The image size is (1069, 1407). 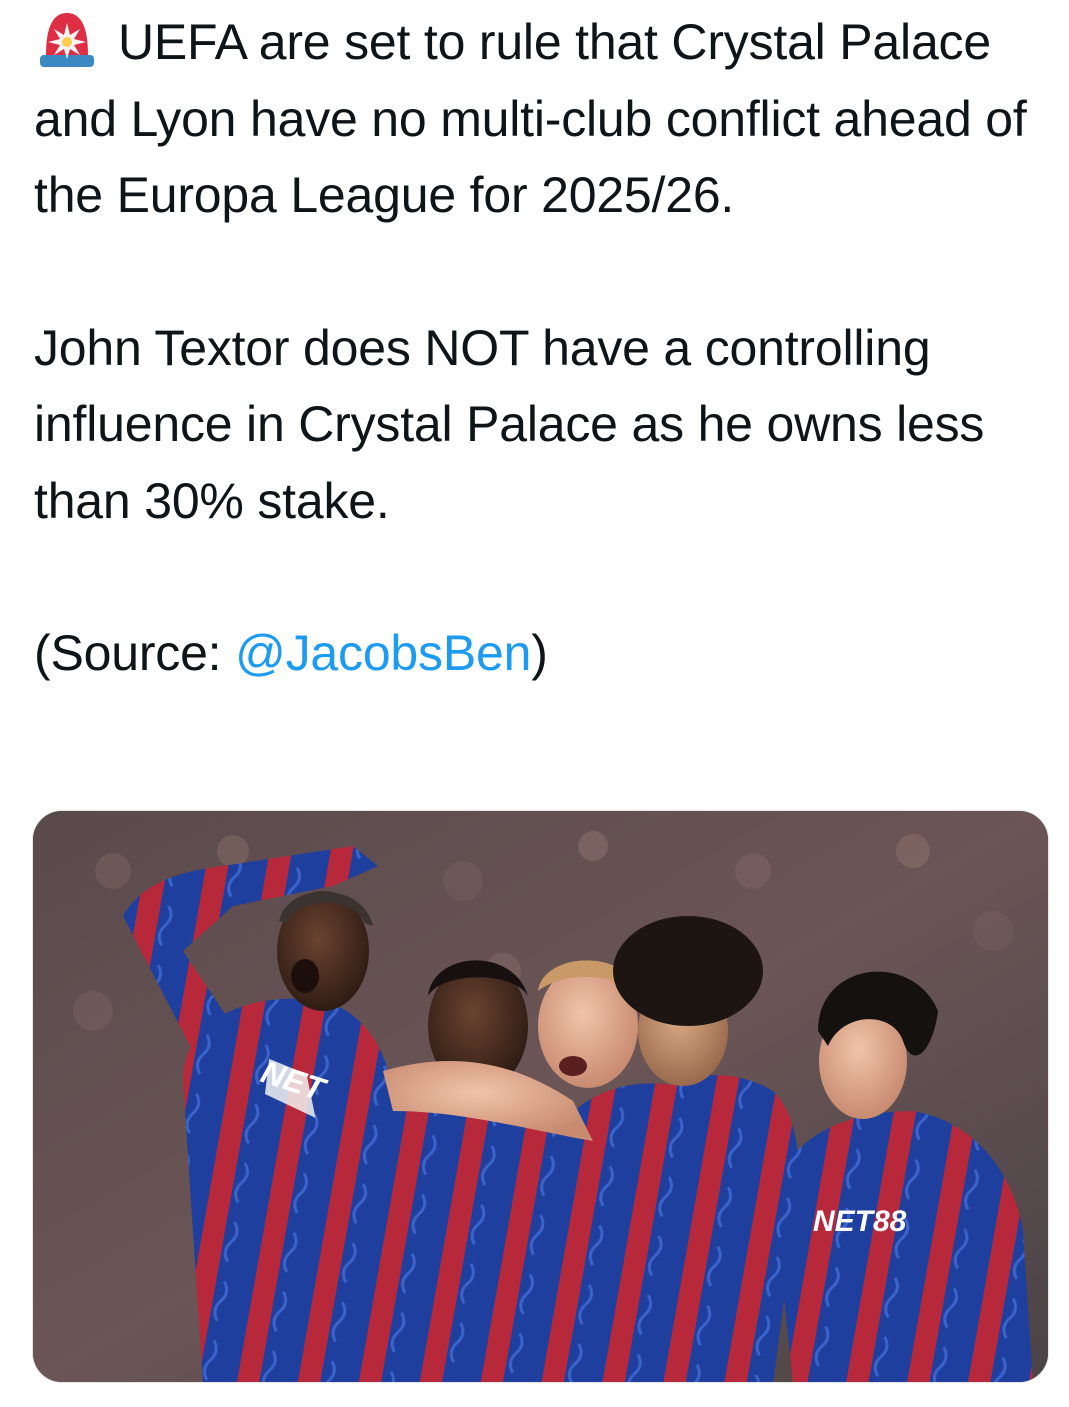 What do you see at coordinates (860, 1221) in the screenshot?
I see `sponsor-net88: NET88` at bounding box center [860, 1221].